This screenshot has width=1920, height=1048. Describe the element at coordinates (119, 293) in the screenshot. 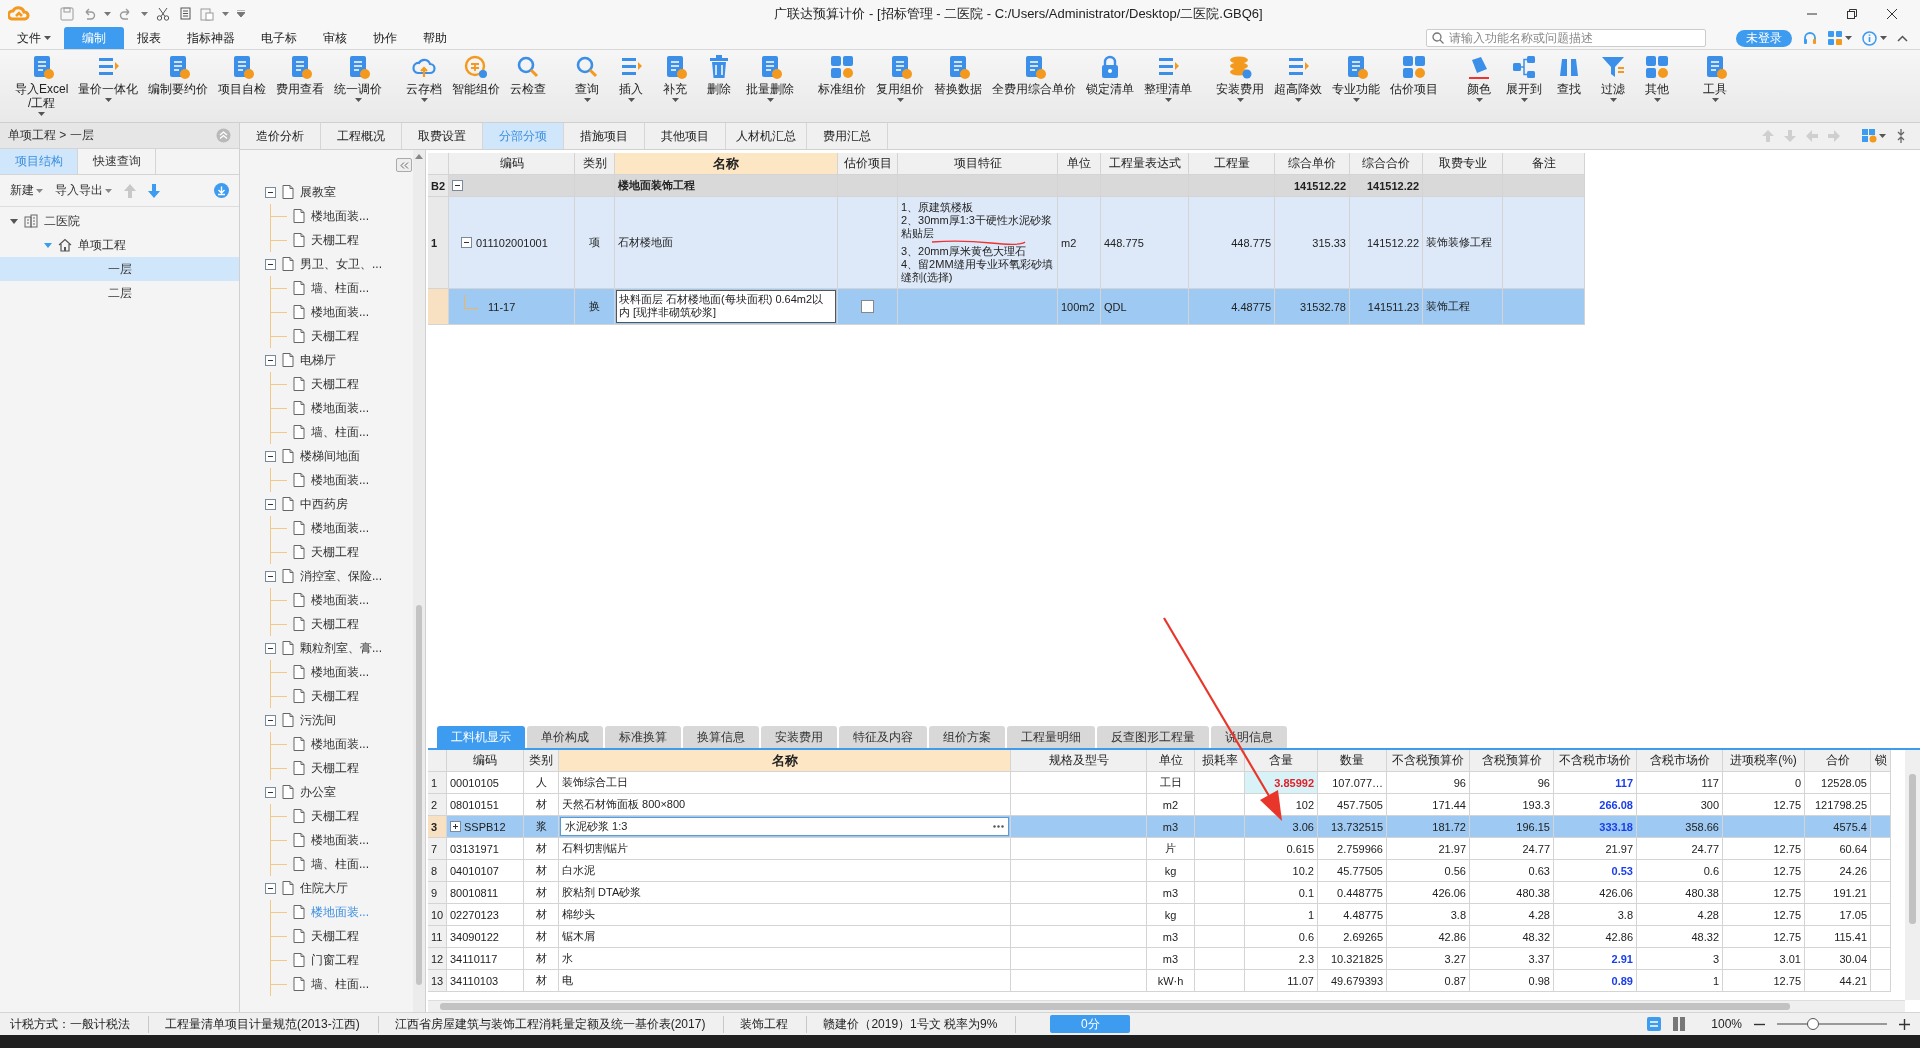

I see `tree-item: 二层` at that location.